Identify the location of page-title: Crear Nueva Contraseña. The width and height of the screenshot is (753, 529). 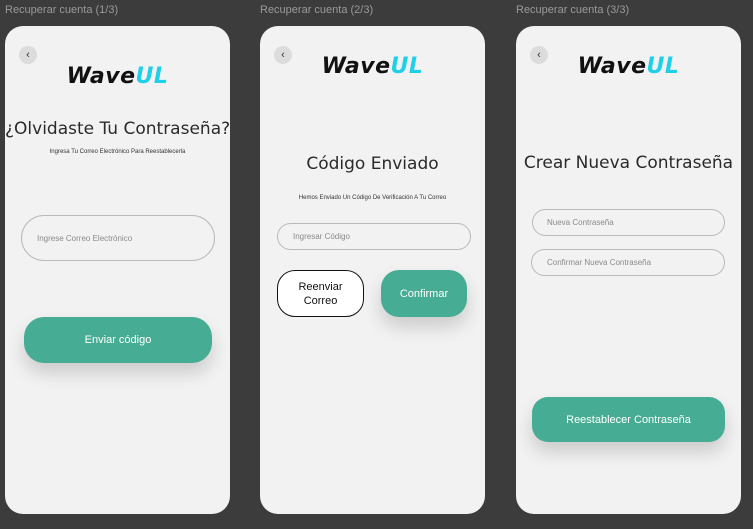
(628, 163).